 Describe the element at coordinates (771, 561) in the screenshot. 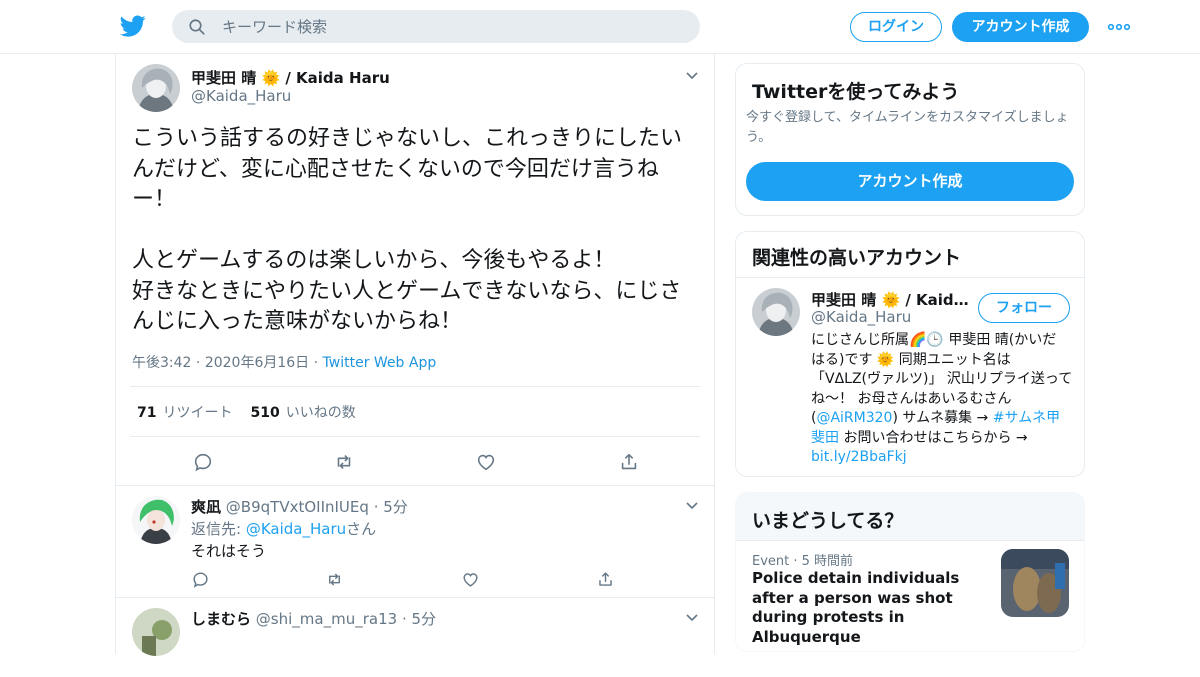

I see `trend-category: Event` at that location.